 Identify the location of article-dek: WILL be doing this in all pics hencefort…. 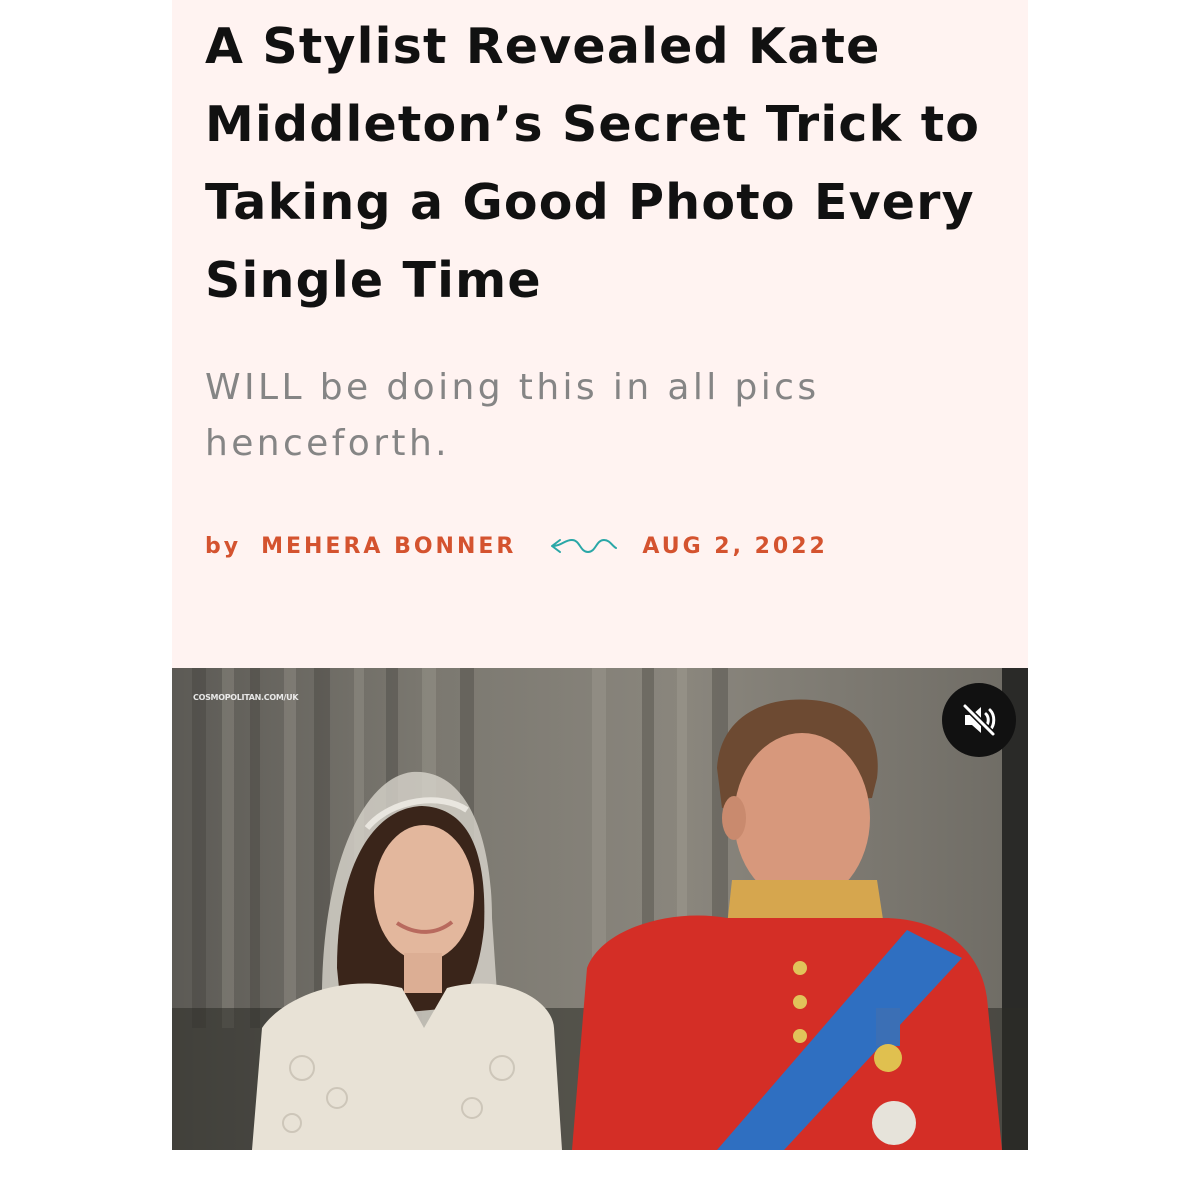
(512, 415).